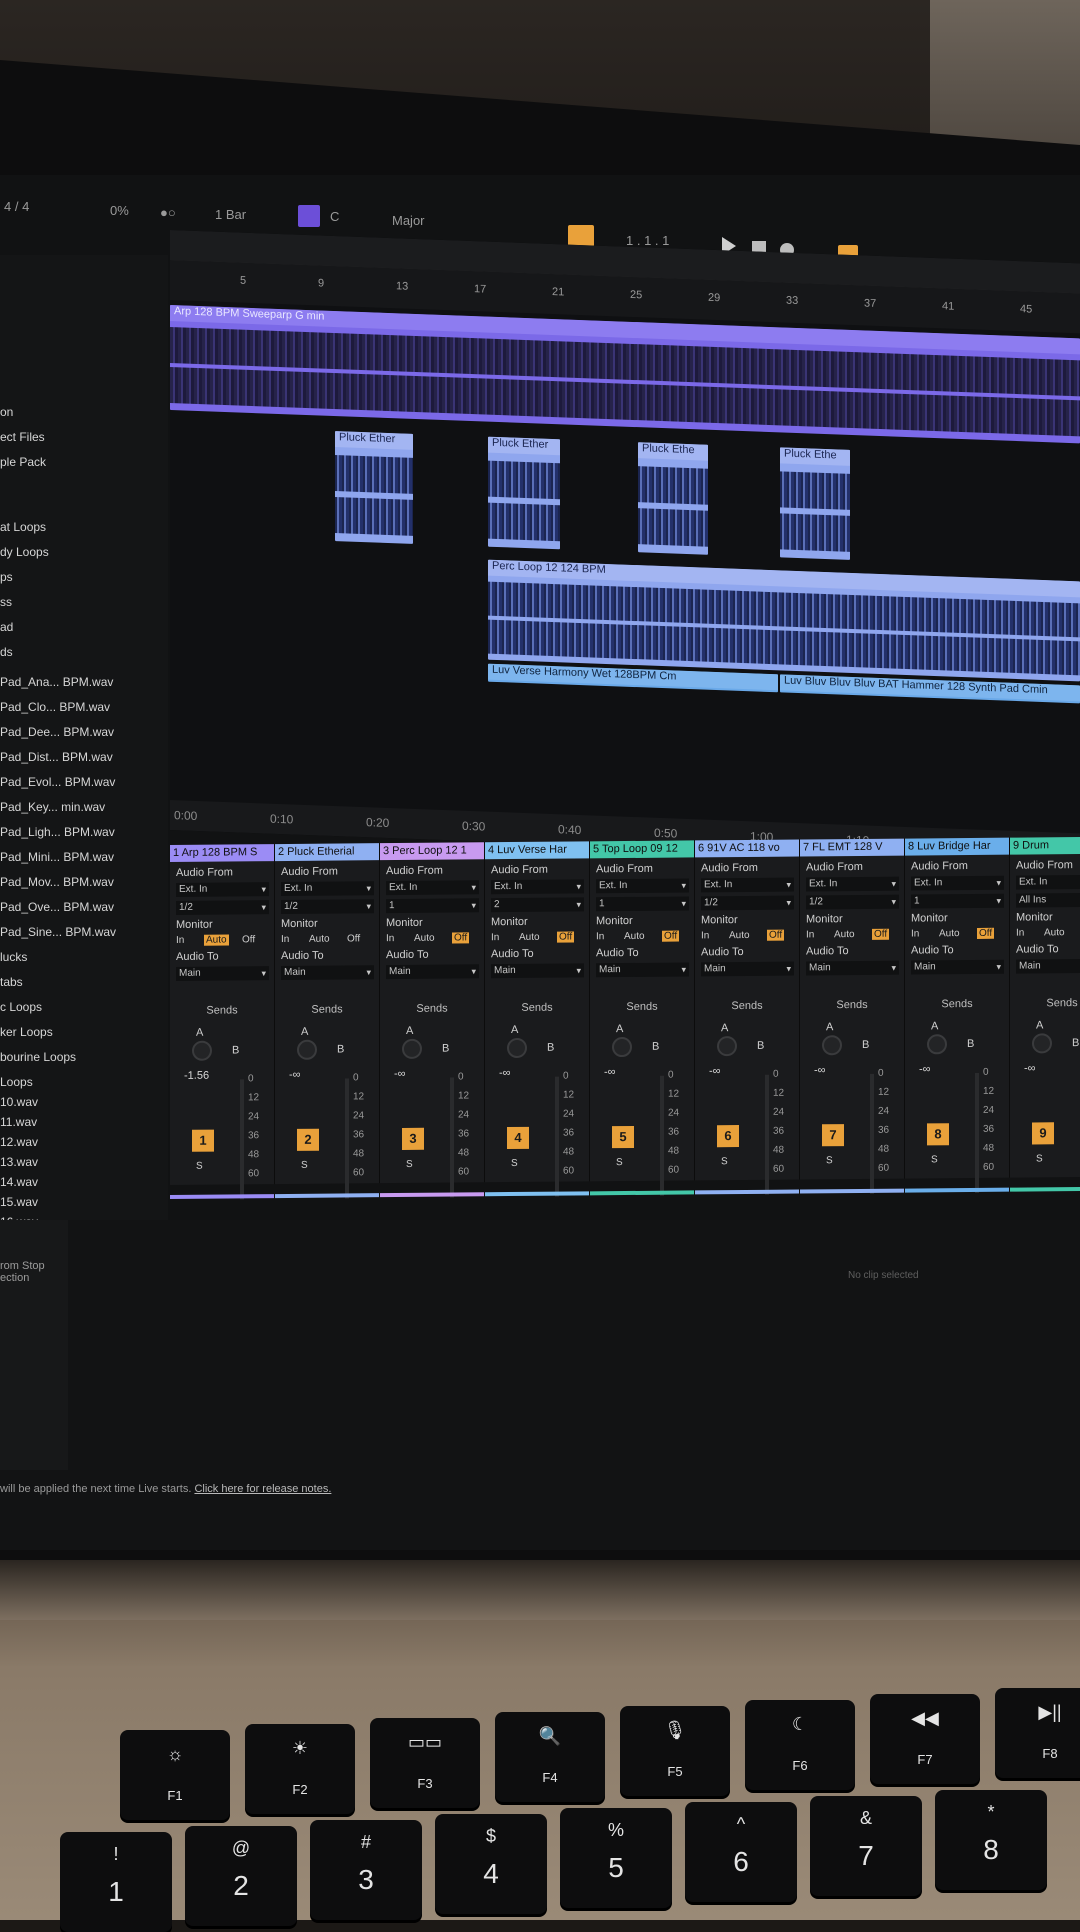 The image size is (1080, 1932). Describe the element at coordinates (57, 732) in the screenshot. I see `browser-item: Pad_Dee... BPM.wav` at that location.